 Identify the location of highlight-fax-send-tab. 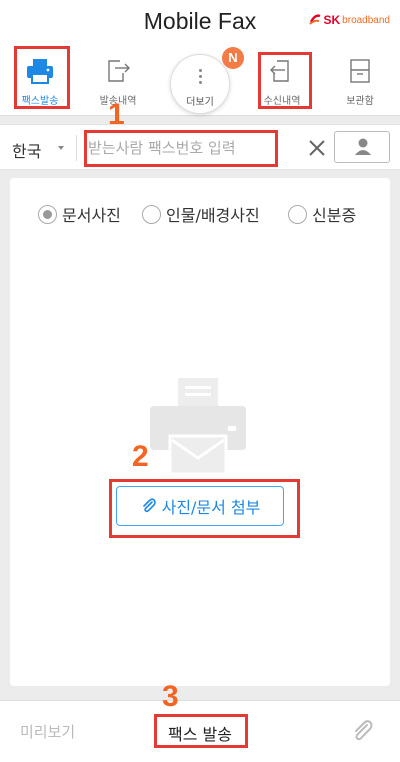
(42, 77).